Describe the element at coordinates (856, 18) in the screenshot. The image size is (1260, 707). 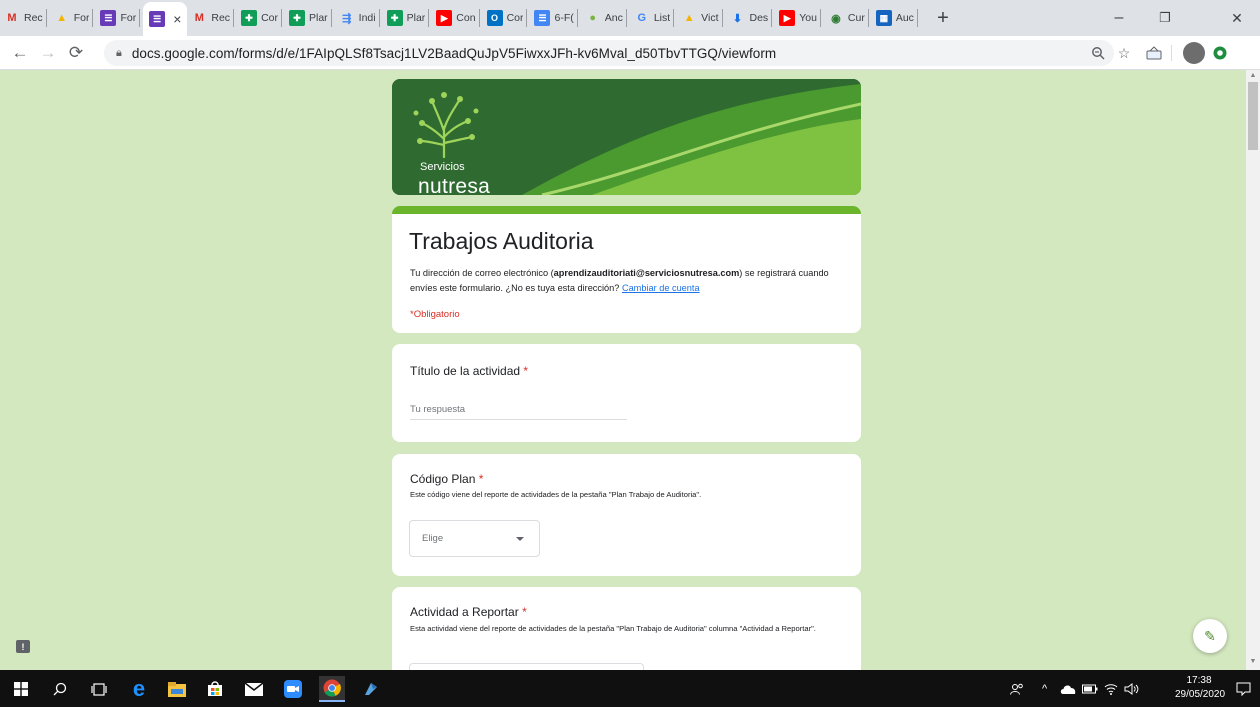
I see `tab-label: Cur` at that location.